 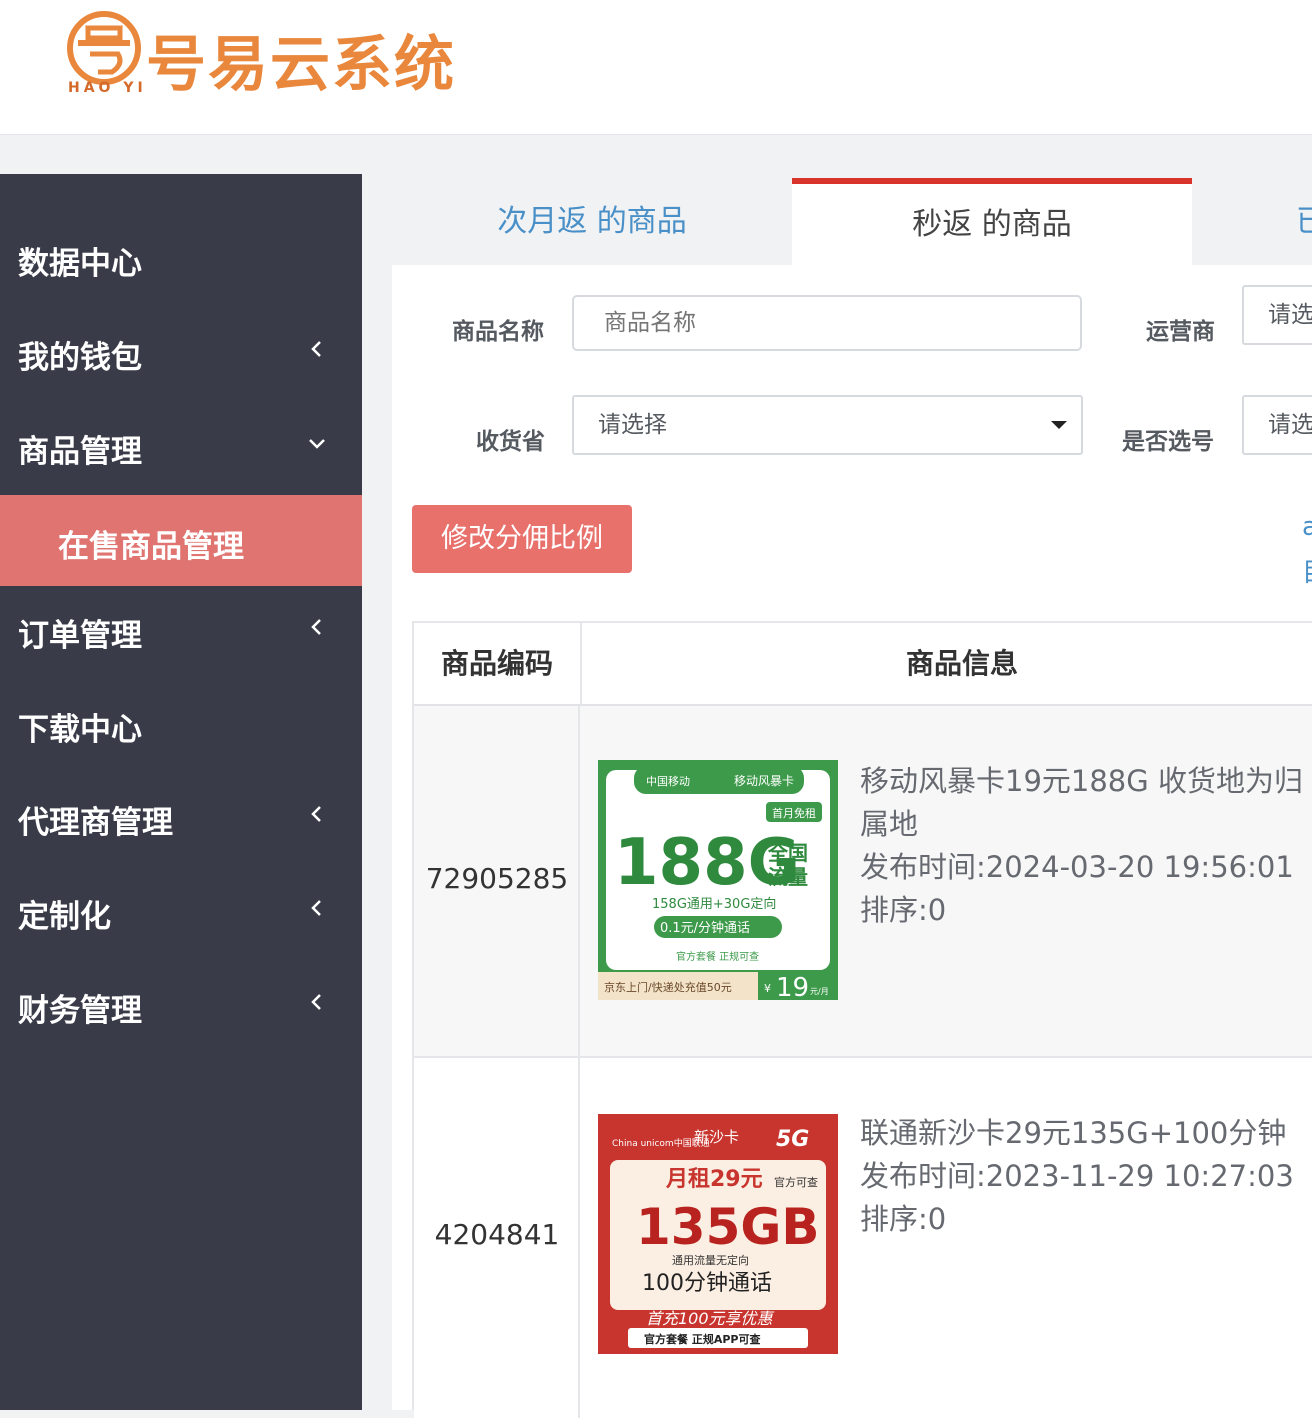 What do you see at coordinates (1077, 1176) in the screenshot?
I see `goods-publish-time: 发布时间:2023-11-29 10:27:03` at bounding box center [1077, 1176].